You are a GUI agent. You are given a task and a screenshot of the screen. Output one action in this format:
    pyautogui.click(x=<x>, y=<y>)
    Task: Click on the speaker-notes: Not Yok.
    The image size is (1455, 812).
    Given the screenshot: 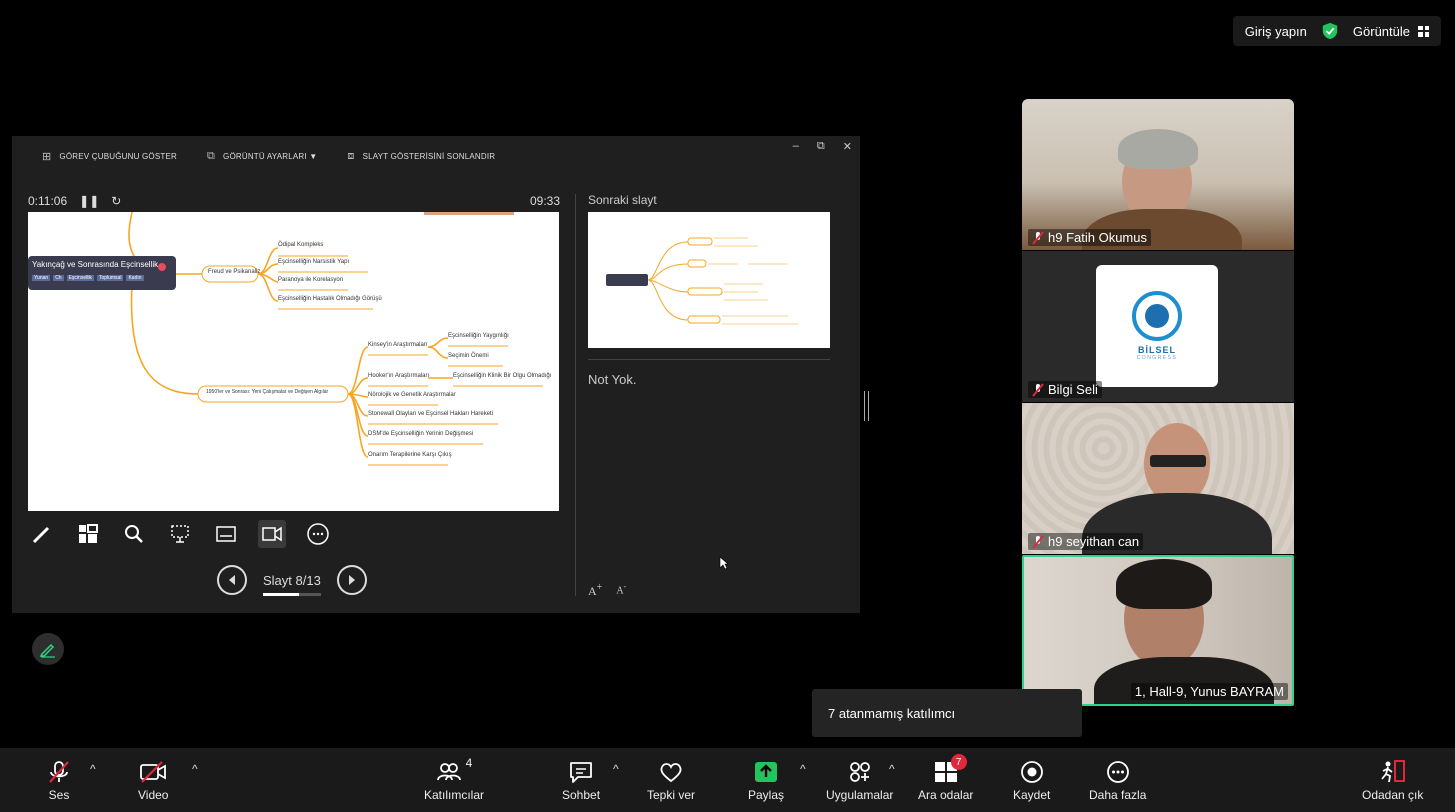 What is the action you would take?
    pyautogui.click(x=612, y=379)
    